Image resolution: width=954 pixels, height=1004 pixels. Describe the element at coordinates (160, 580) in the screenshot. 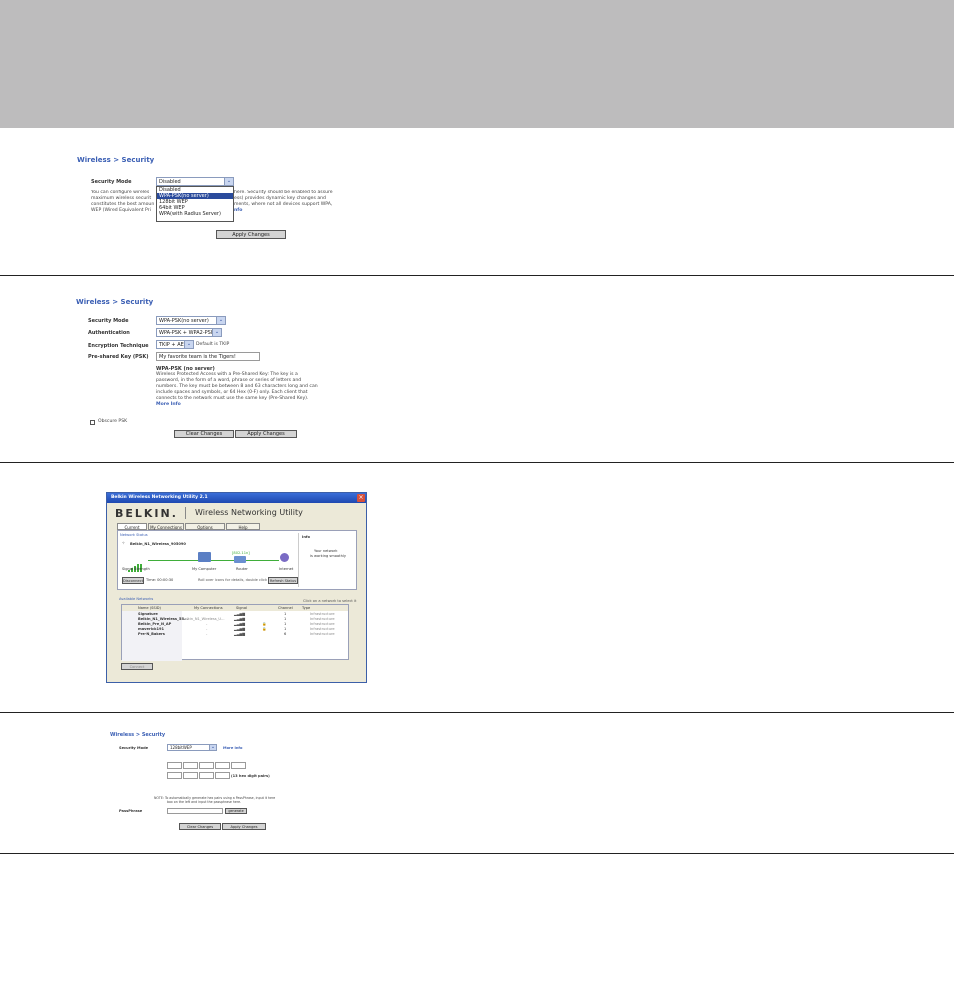

I see `connection-time: Time: 00:00:30` at that location.